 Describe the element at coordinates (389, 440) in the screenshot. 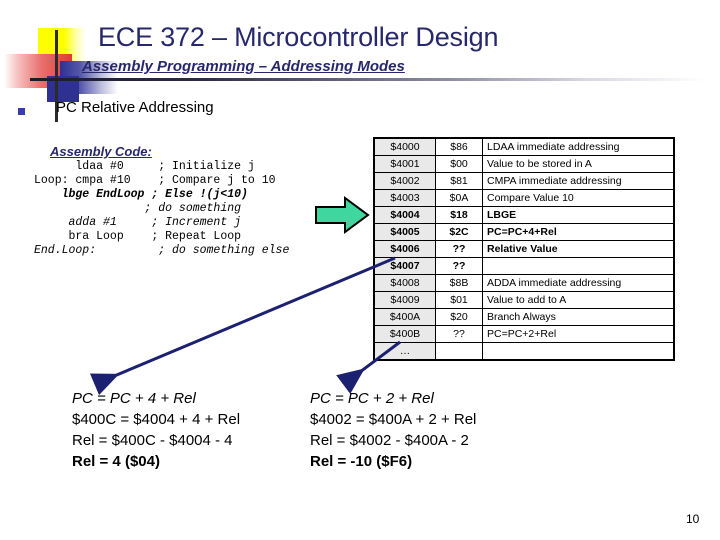

I see `equation-line: Rel = $4002 - $400A - 2` at that location.